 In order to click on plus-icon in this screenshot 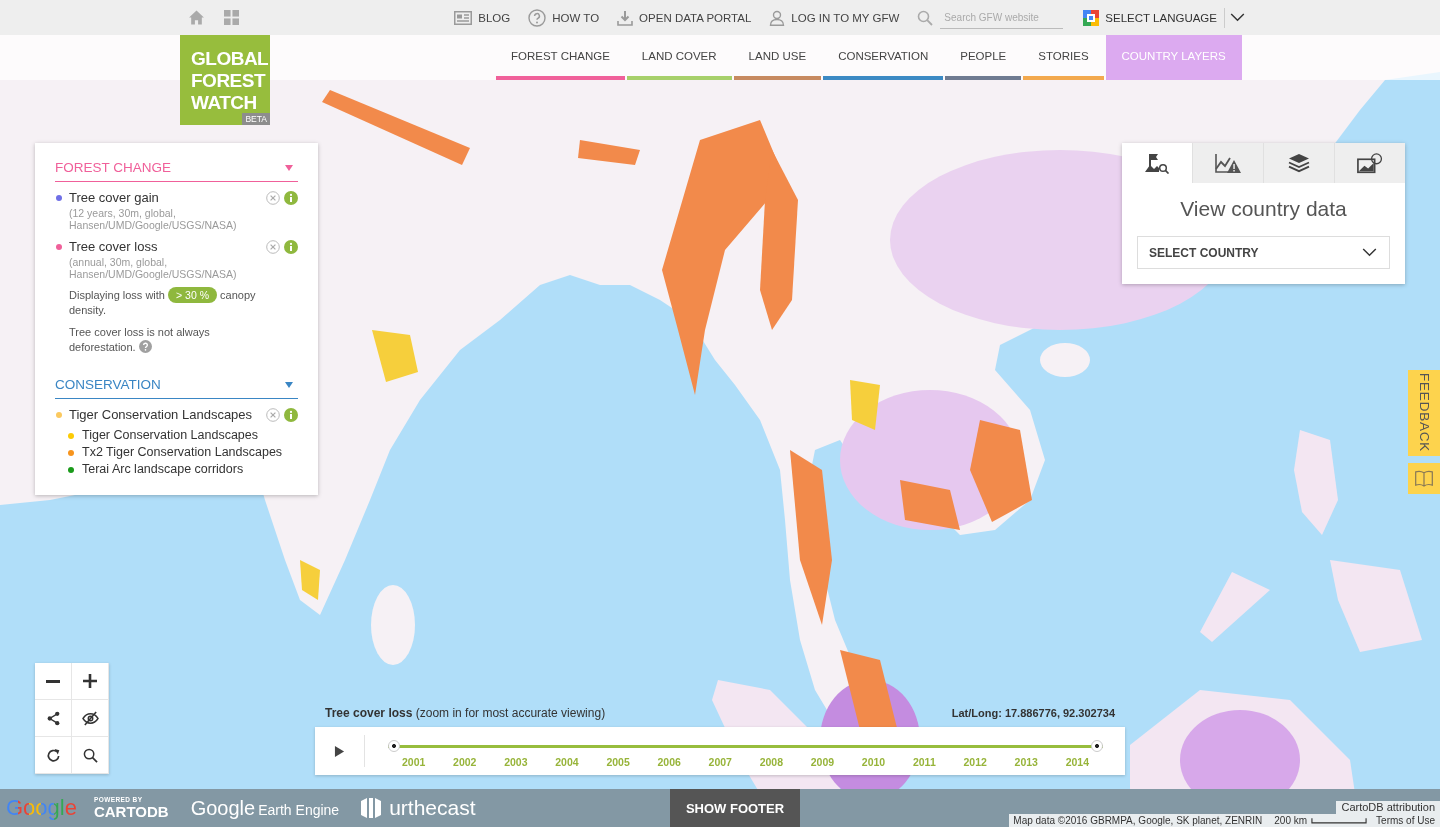, I will do `click(90, 681)`.